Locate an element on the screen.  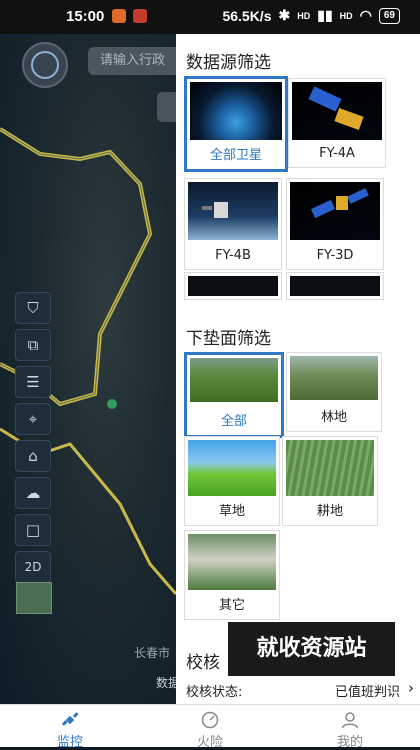
signal1-label: HD is located at coordinates (304, 15).